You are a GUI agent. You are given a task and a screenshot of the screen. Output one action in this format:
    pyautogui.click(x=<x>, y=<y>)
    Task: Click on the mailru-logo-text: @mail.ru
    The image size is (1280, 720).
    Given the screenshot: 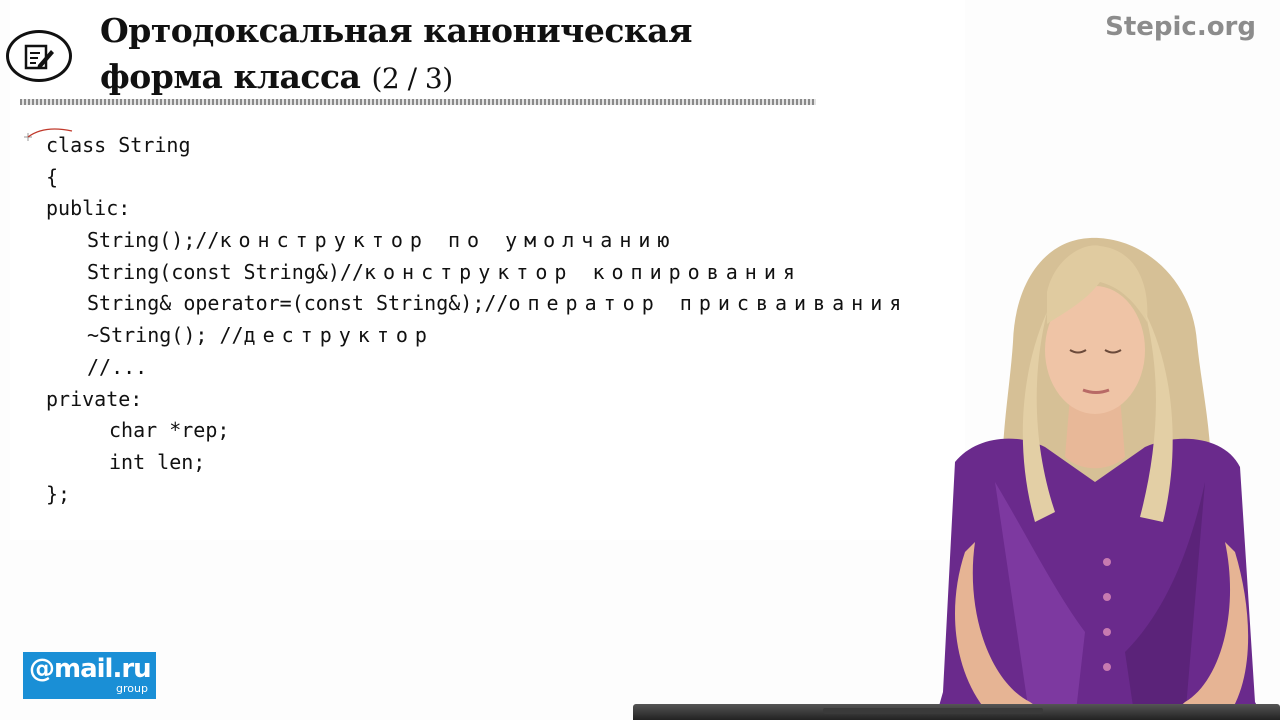 What is the action you would take?
    pyautogui.click(x=90, y=669)
    